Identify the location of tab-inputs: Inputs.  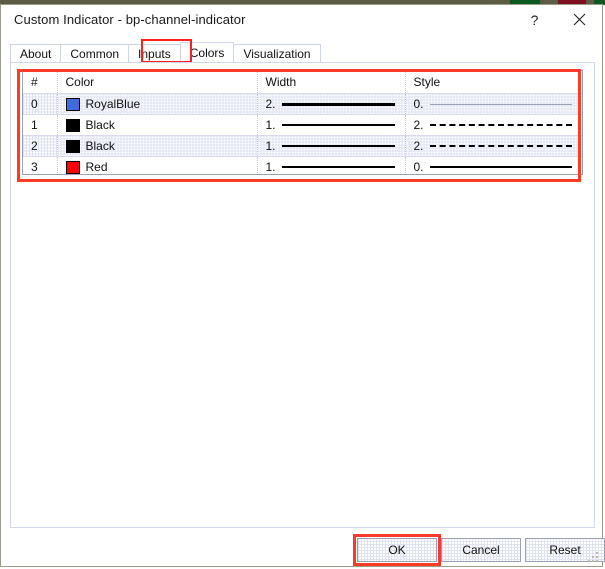
(154, 53).